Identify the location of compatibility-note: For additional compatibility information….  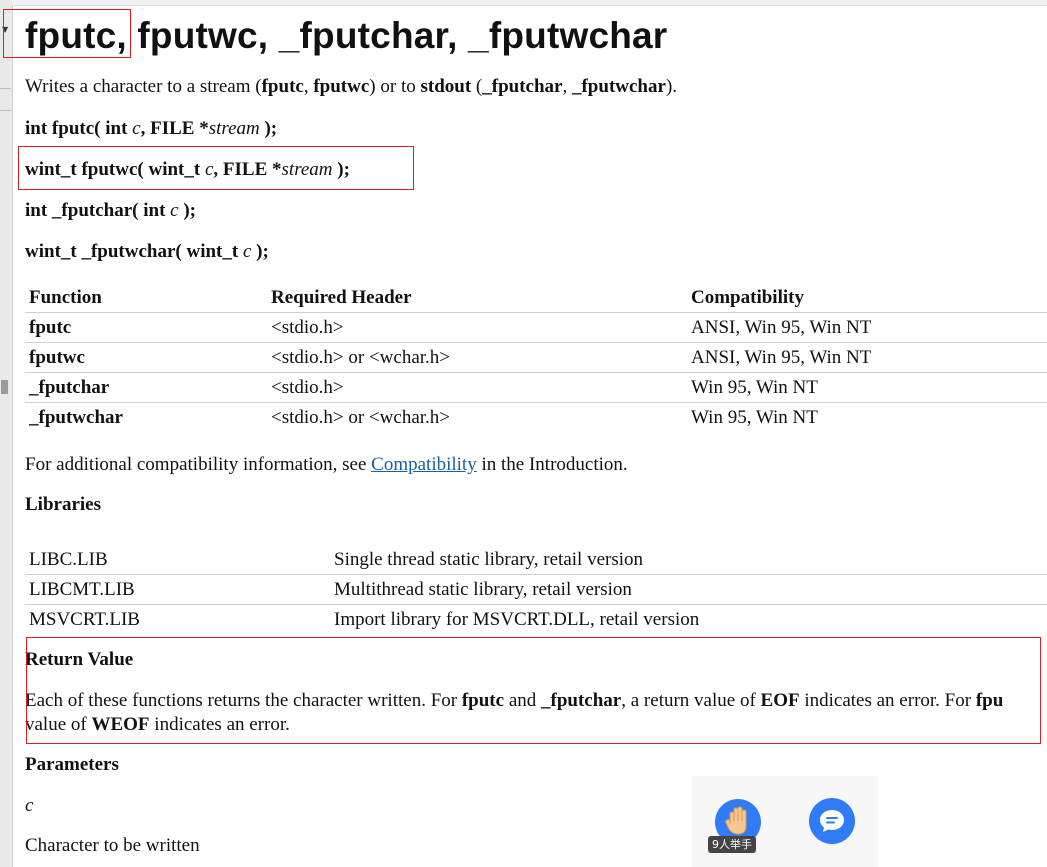
(326, 464).